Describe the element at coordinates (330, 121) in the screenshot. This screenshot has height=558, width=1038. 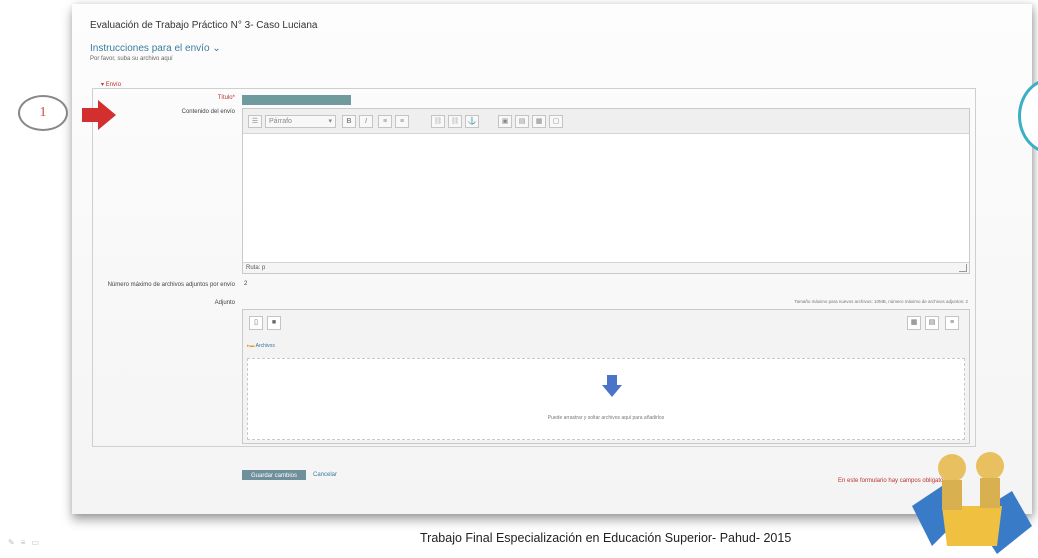
I see `chevron-down-icon: ▾` at that location.